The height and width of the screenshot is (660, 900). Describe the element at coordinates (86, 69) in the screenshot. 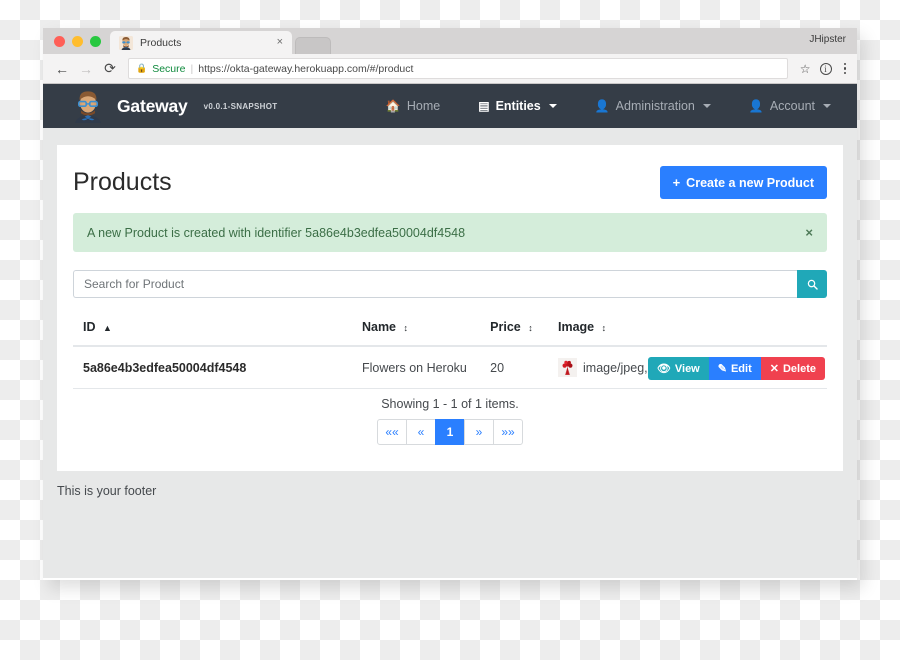

I see `forward-icon: →` at that location.